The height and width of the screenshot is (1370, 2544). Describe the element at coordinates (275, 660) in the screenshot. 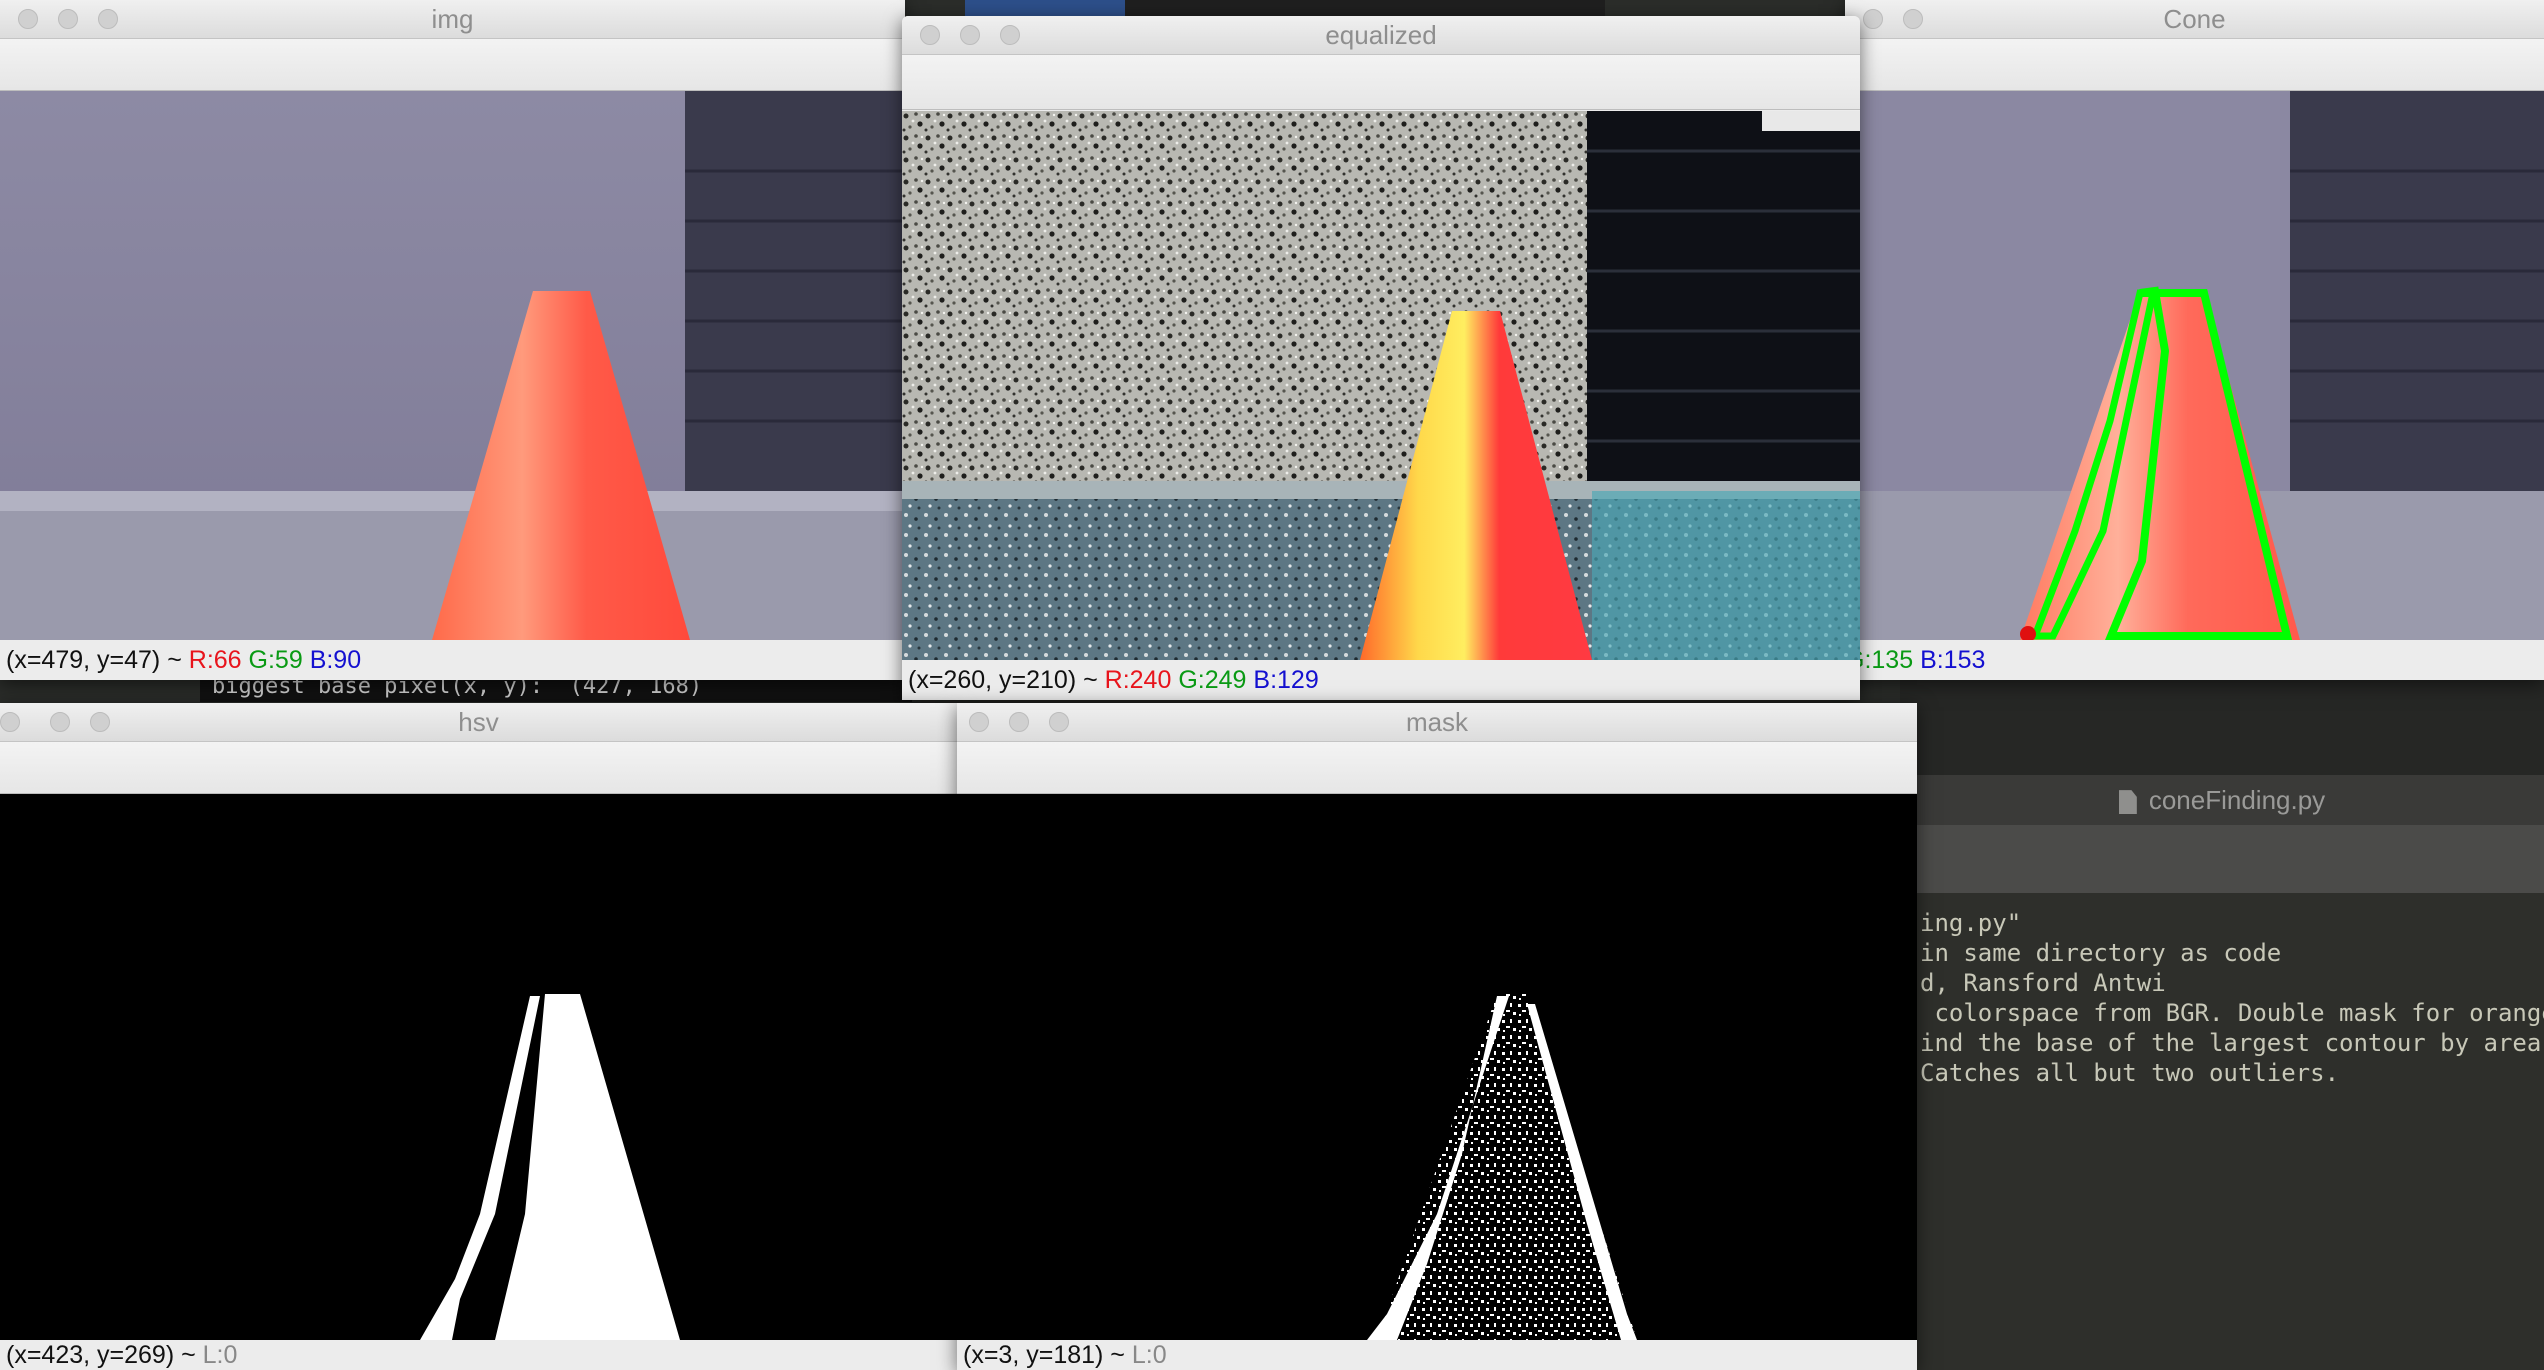

I see `green-value: G:59` at that location.